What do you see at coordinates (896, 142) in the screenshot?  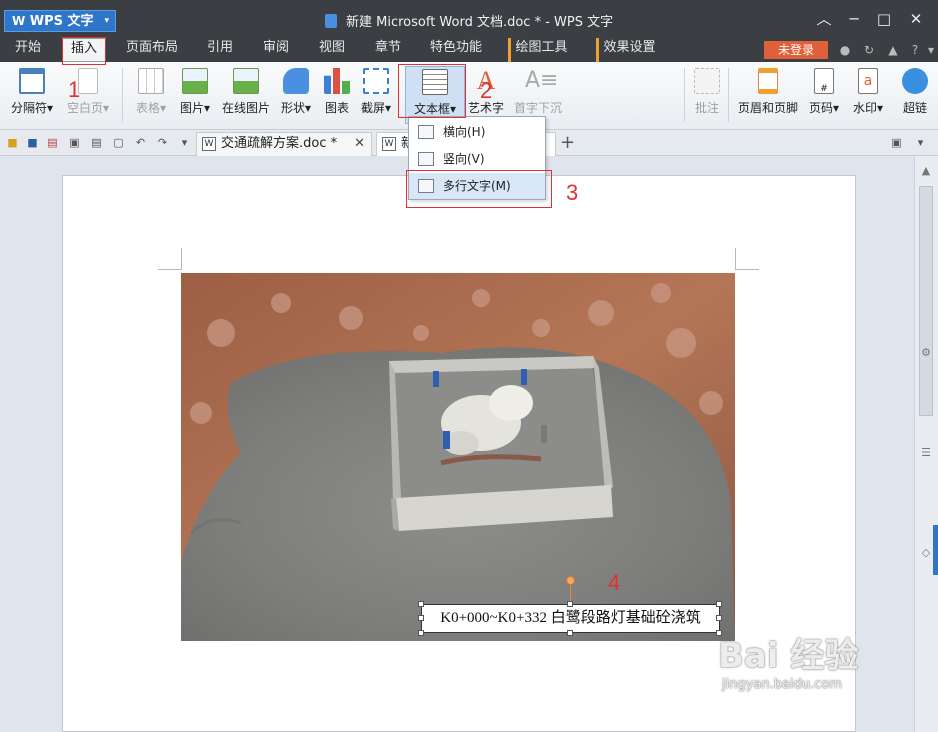 I see `restore-window-icon: ▣` at bounding box center [896, 142].